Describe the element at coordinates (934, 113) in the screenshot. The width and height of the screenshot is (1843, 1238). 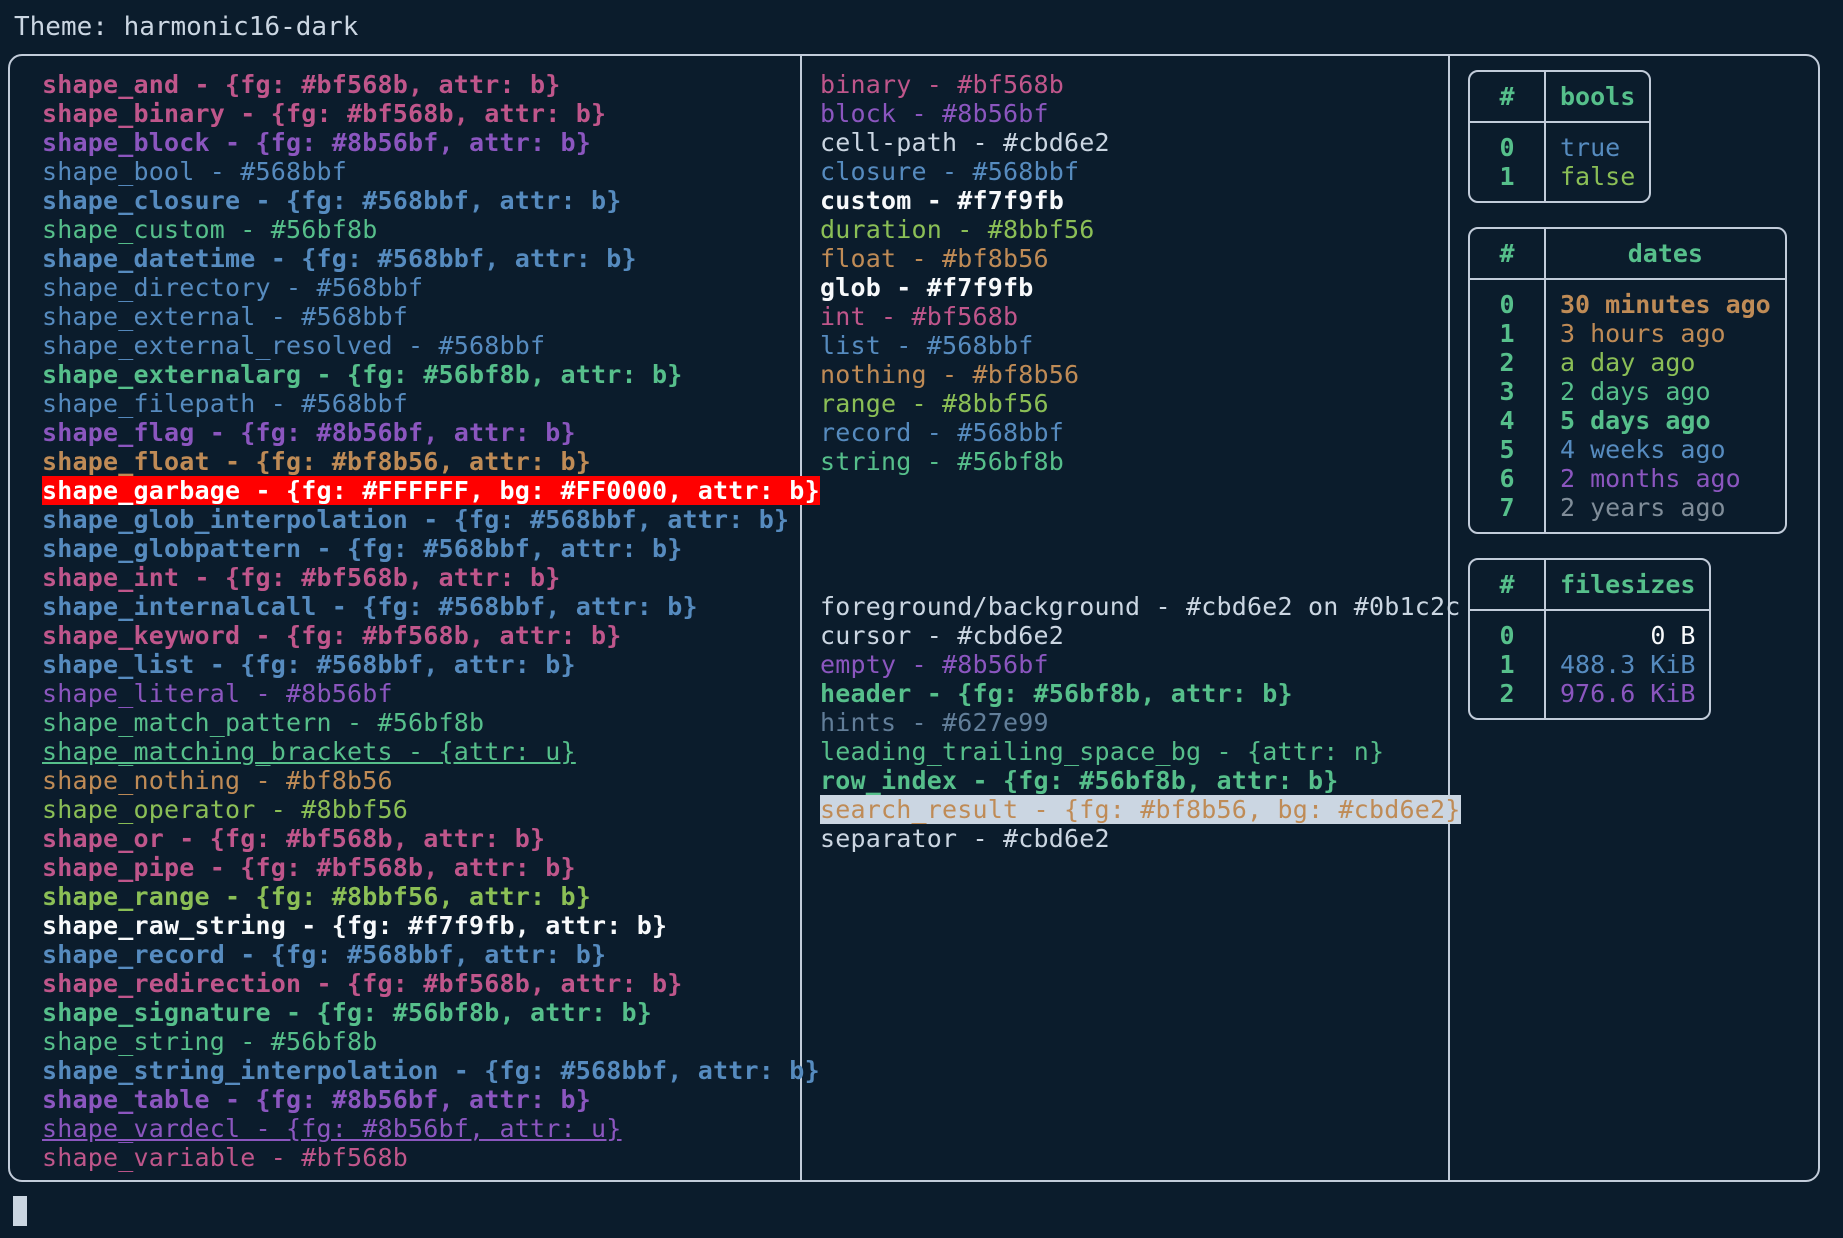
I see `type-line: block - #8b56bf` at that location.